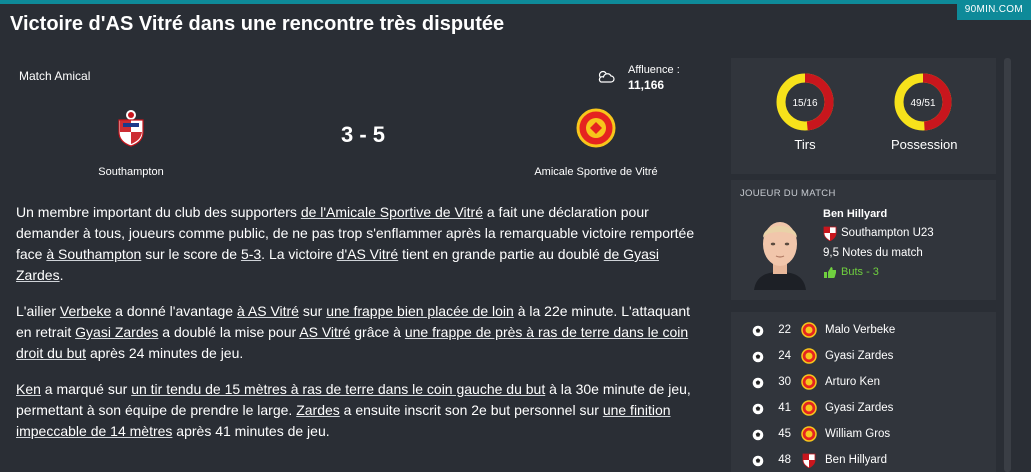  I want to click on scorer-row: 30 Arturo Ken, so click(863, 384).